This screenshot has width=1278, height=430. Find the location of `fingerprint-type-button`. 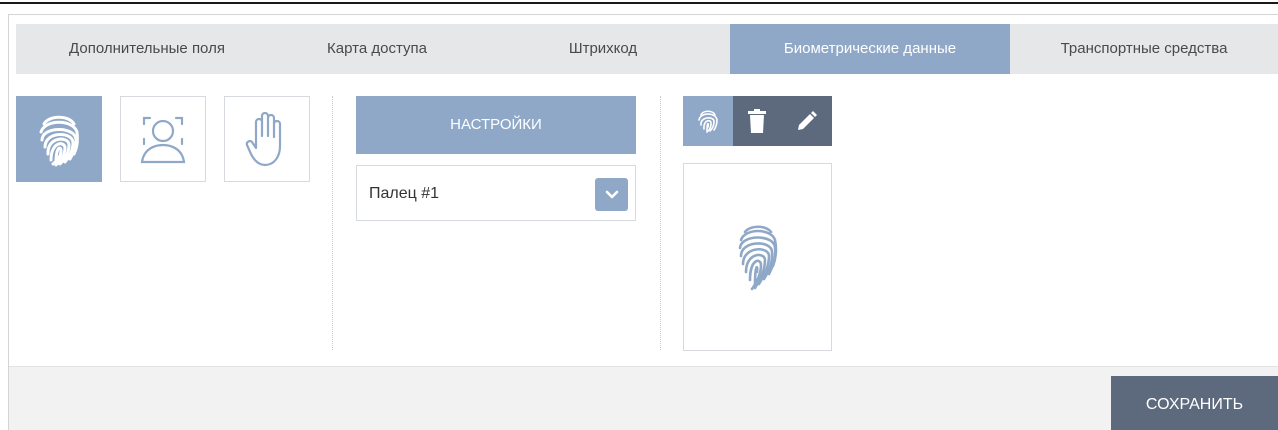

fingerprint-type-button is located at coordinates (59, 139).